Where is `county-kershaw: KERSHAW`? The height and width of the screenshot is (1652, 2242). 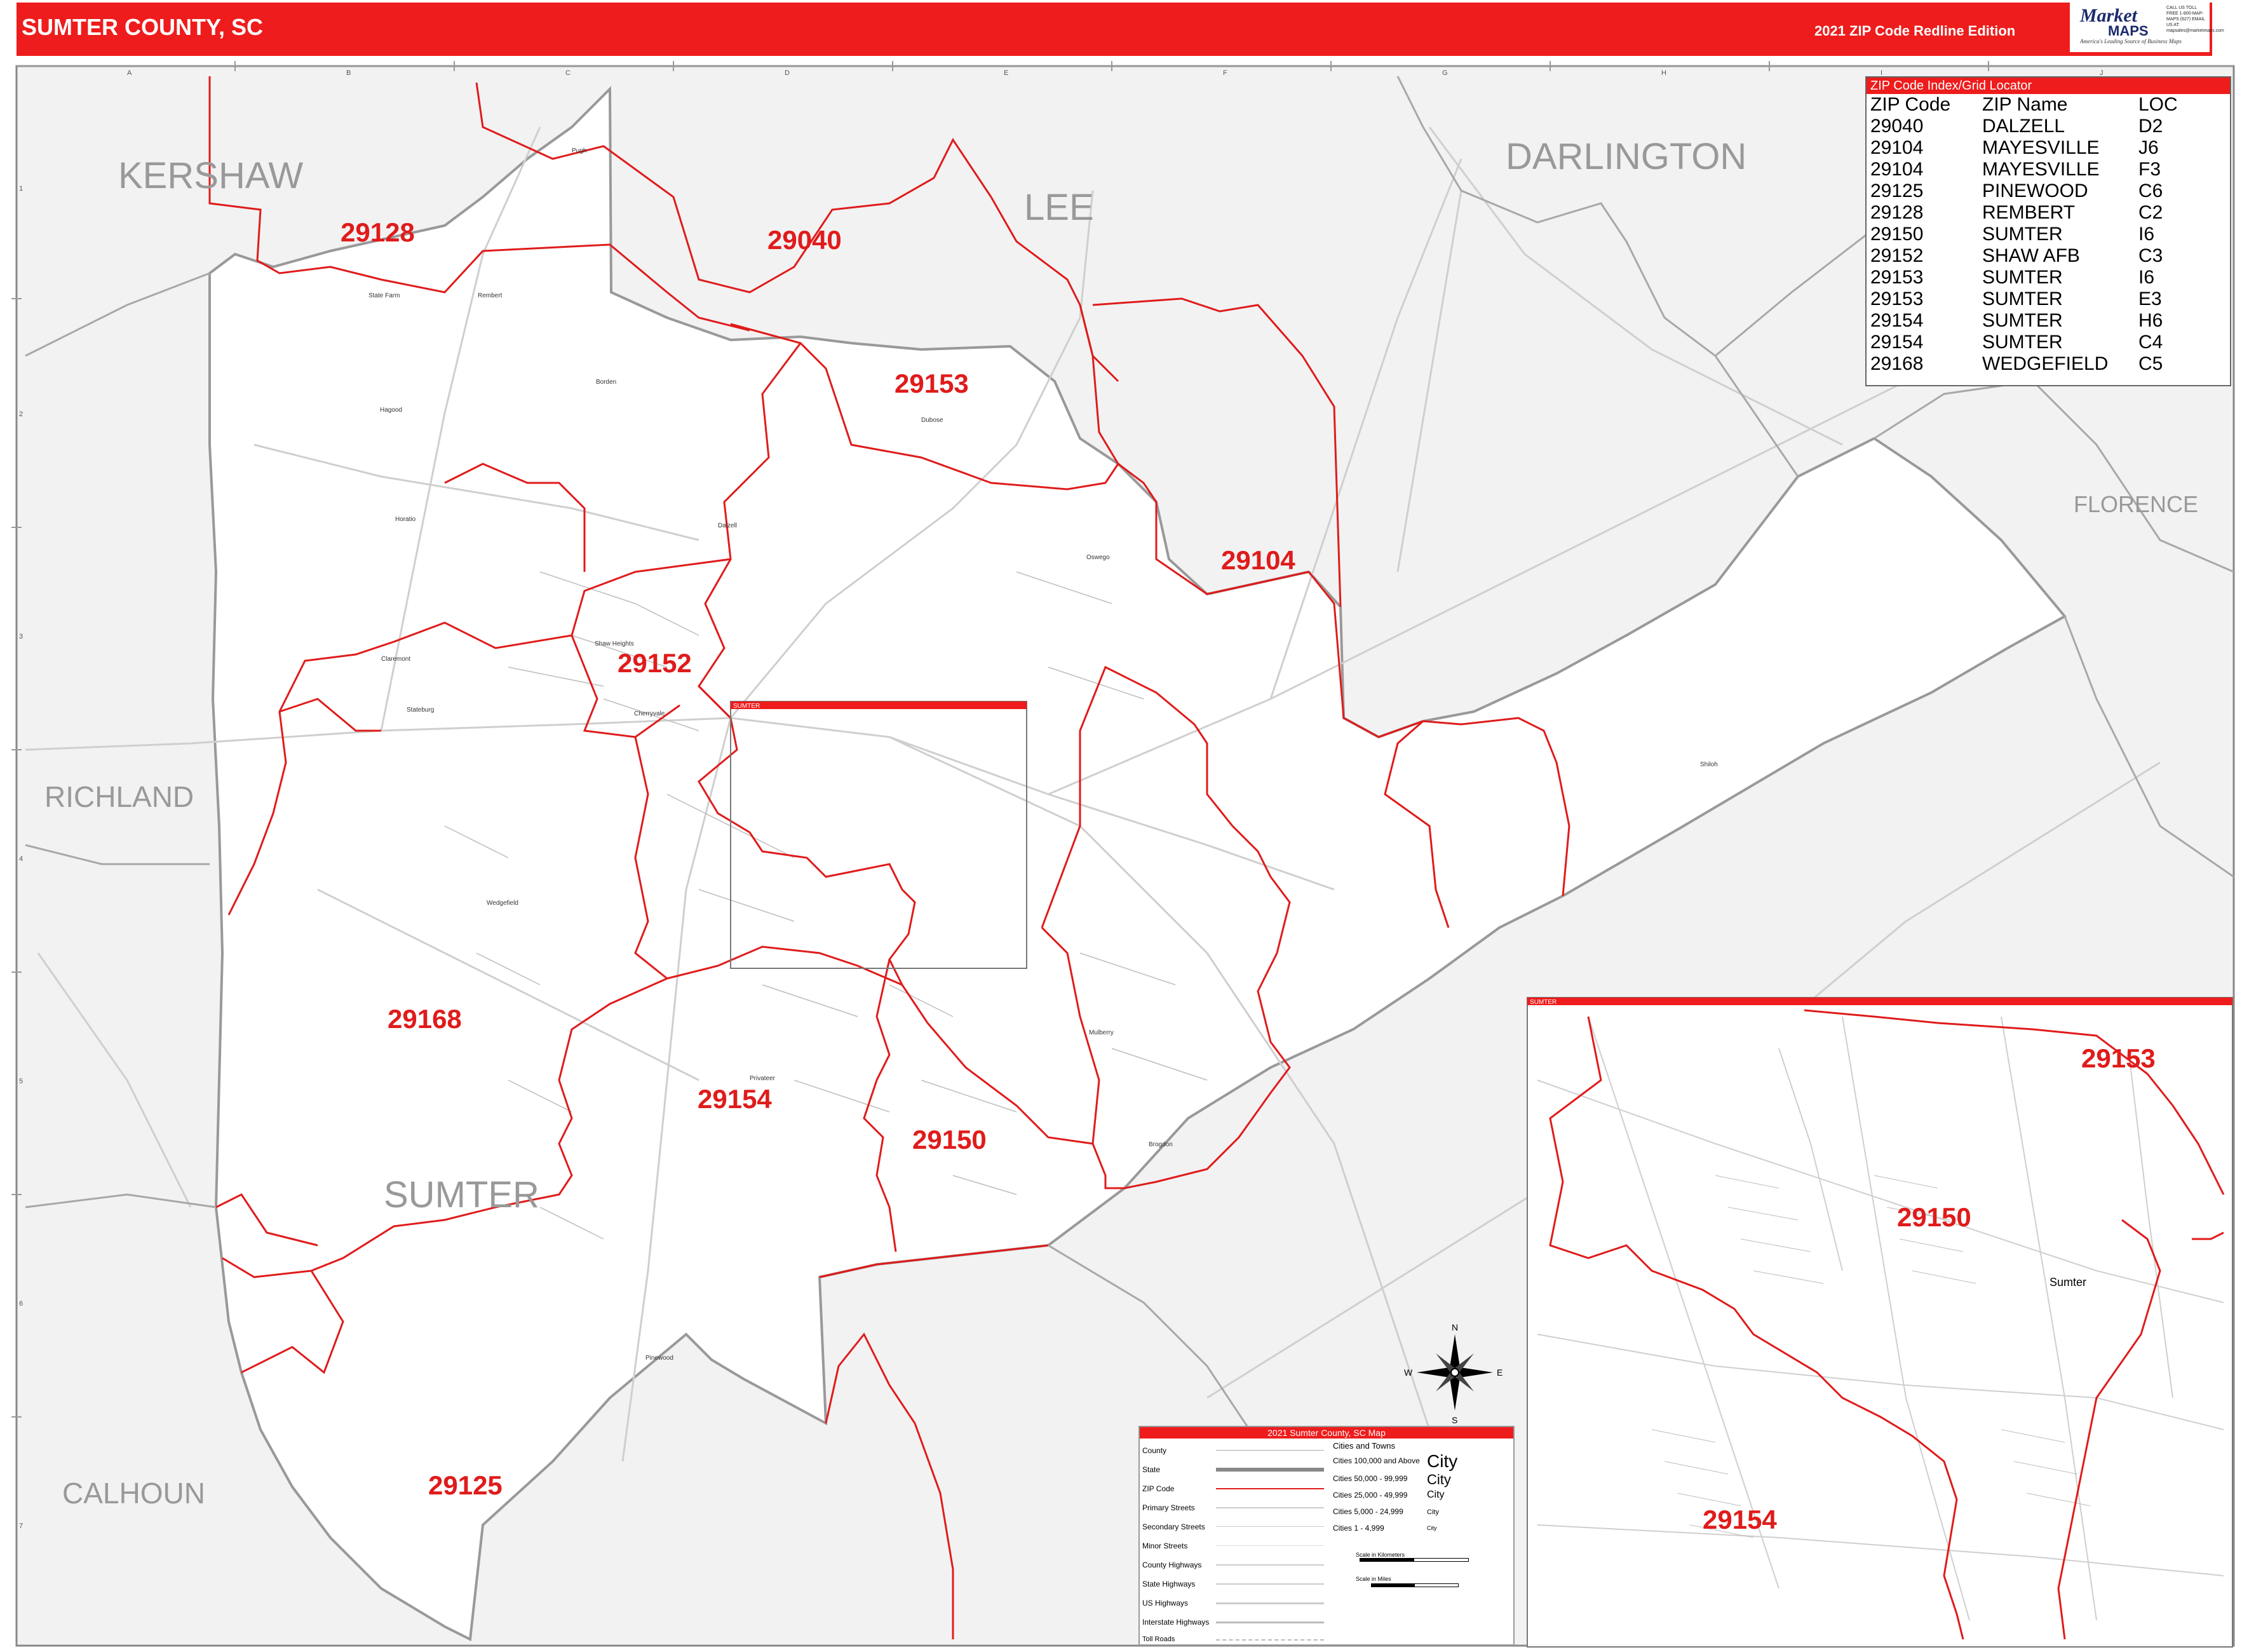 county-kershaw: KERSHAW is located at coordinates (210, 175).